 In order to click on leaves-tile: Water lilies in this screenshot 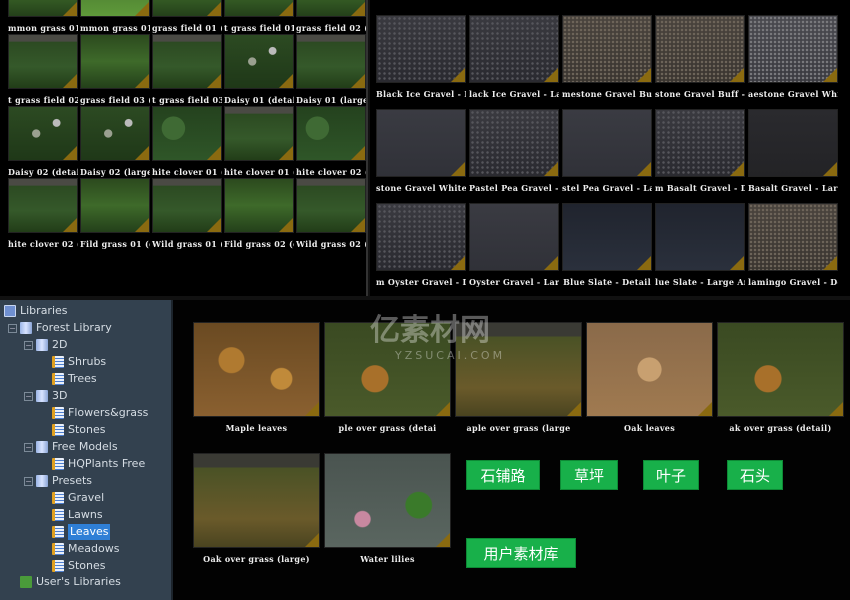, I will do `click(387, 508)`.